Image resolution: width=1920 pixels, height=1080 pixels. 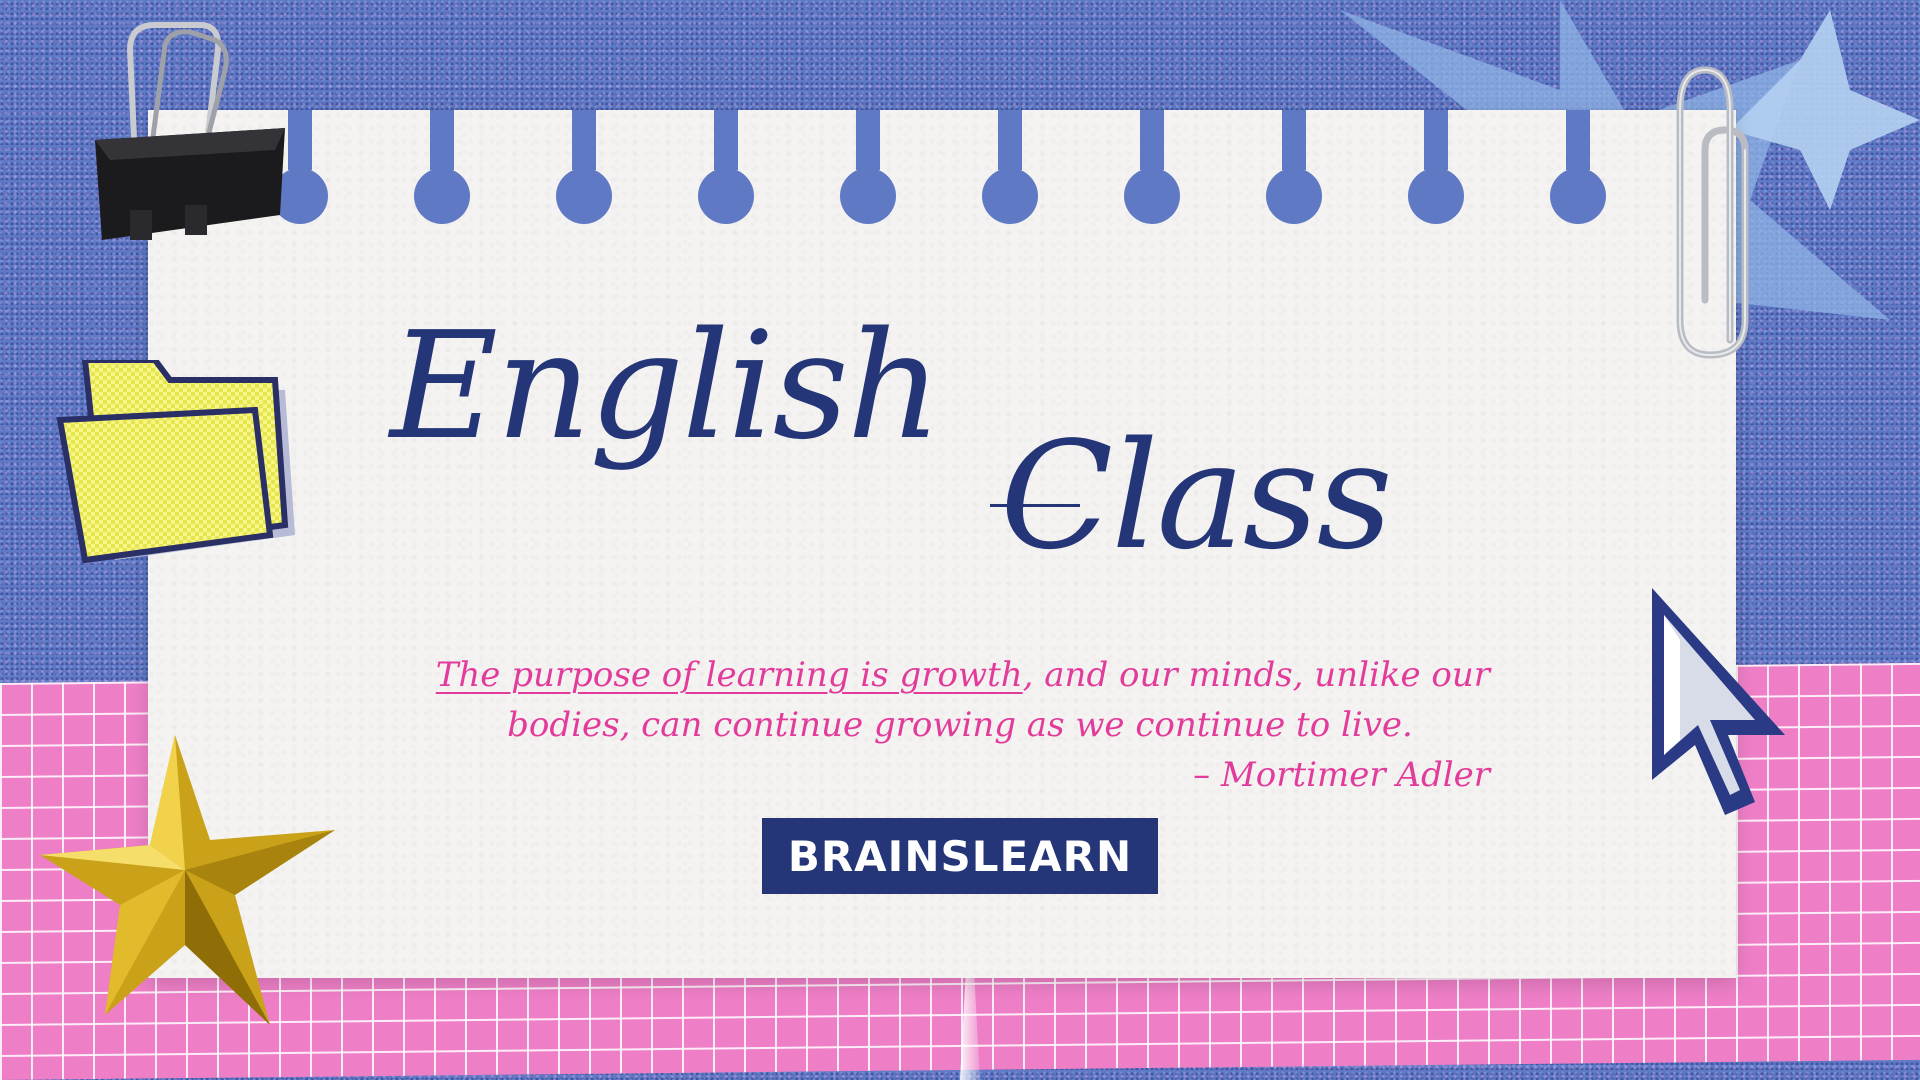 I want to click on brand-badge: BRAINSLEARN, so click(x=960, y=856).